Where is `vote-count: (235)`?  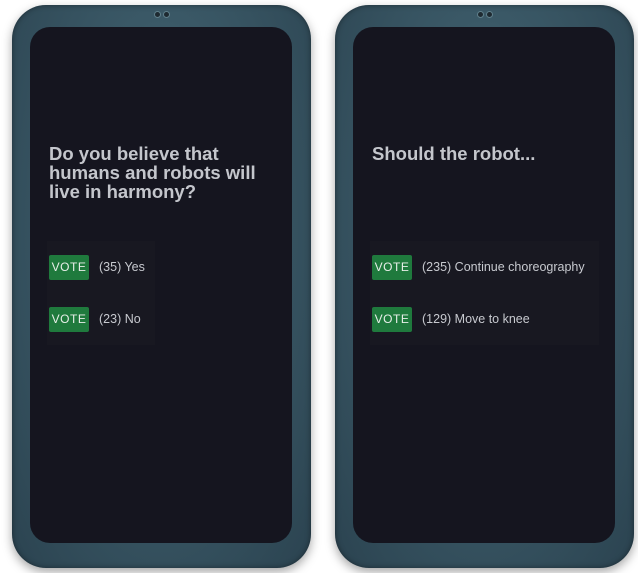
vote-count: (235) is located at coordinates (437, 267).